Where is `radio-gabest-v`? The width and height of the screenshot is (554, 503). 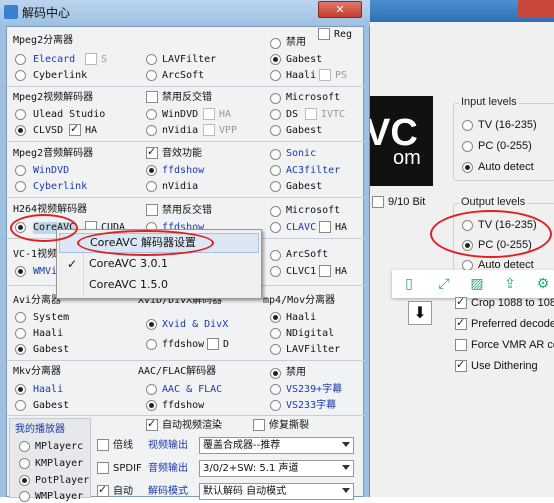 radio-gabest-v is located at coordinates (275, 130).